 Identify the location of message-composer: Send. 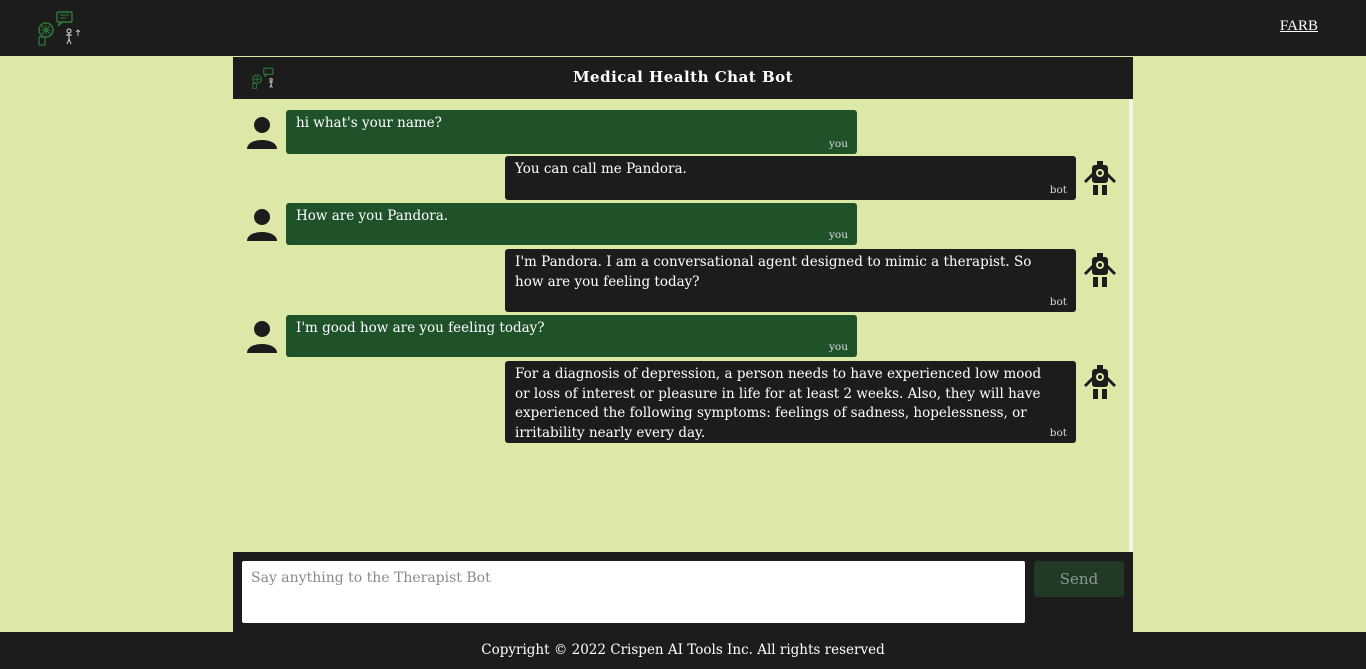
(683, 592).